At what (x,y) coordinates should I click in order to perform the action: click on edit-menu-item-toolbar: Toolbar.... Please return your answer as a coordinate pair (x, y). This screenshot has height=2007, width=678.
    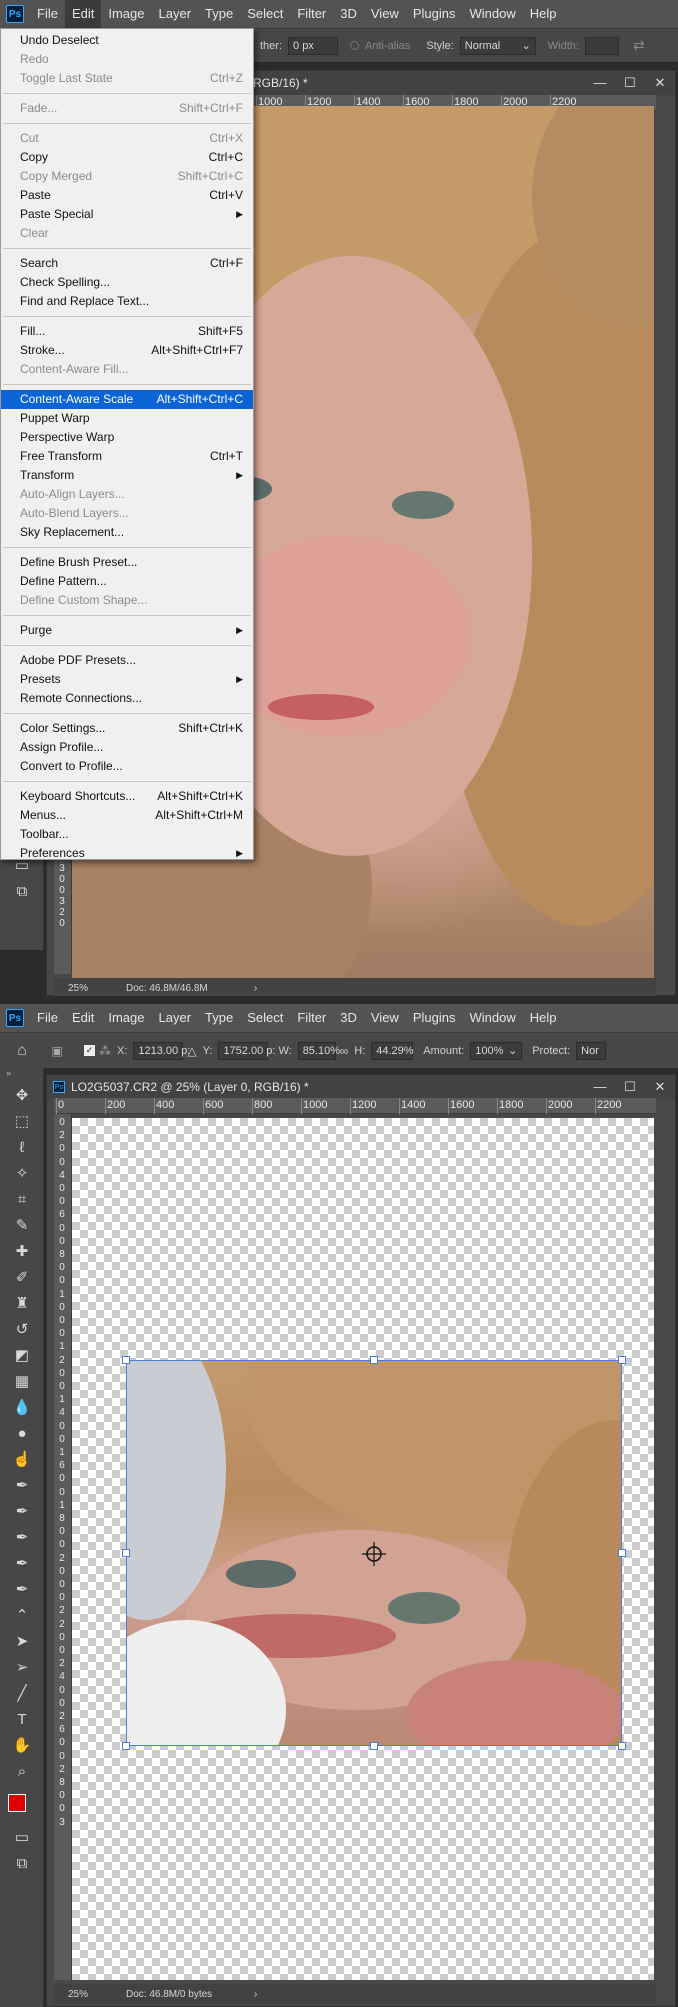
    Looking at the image, I should click on (127, 834).